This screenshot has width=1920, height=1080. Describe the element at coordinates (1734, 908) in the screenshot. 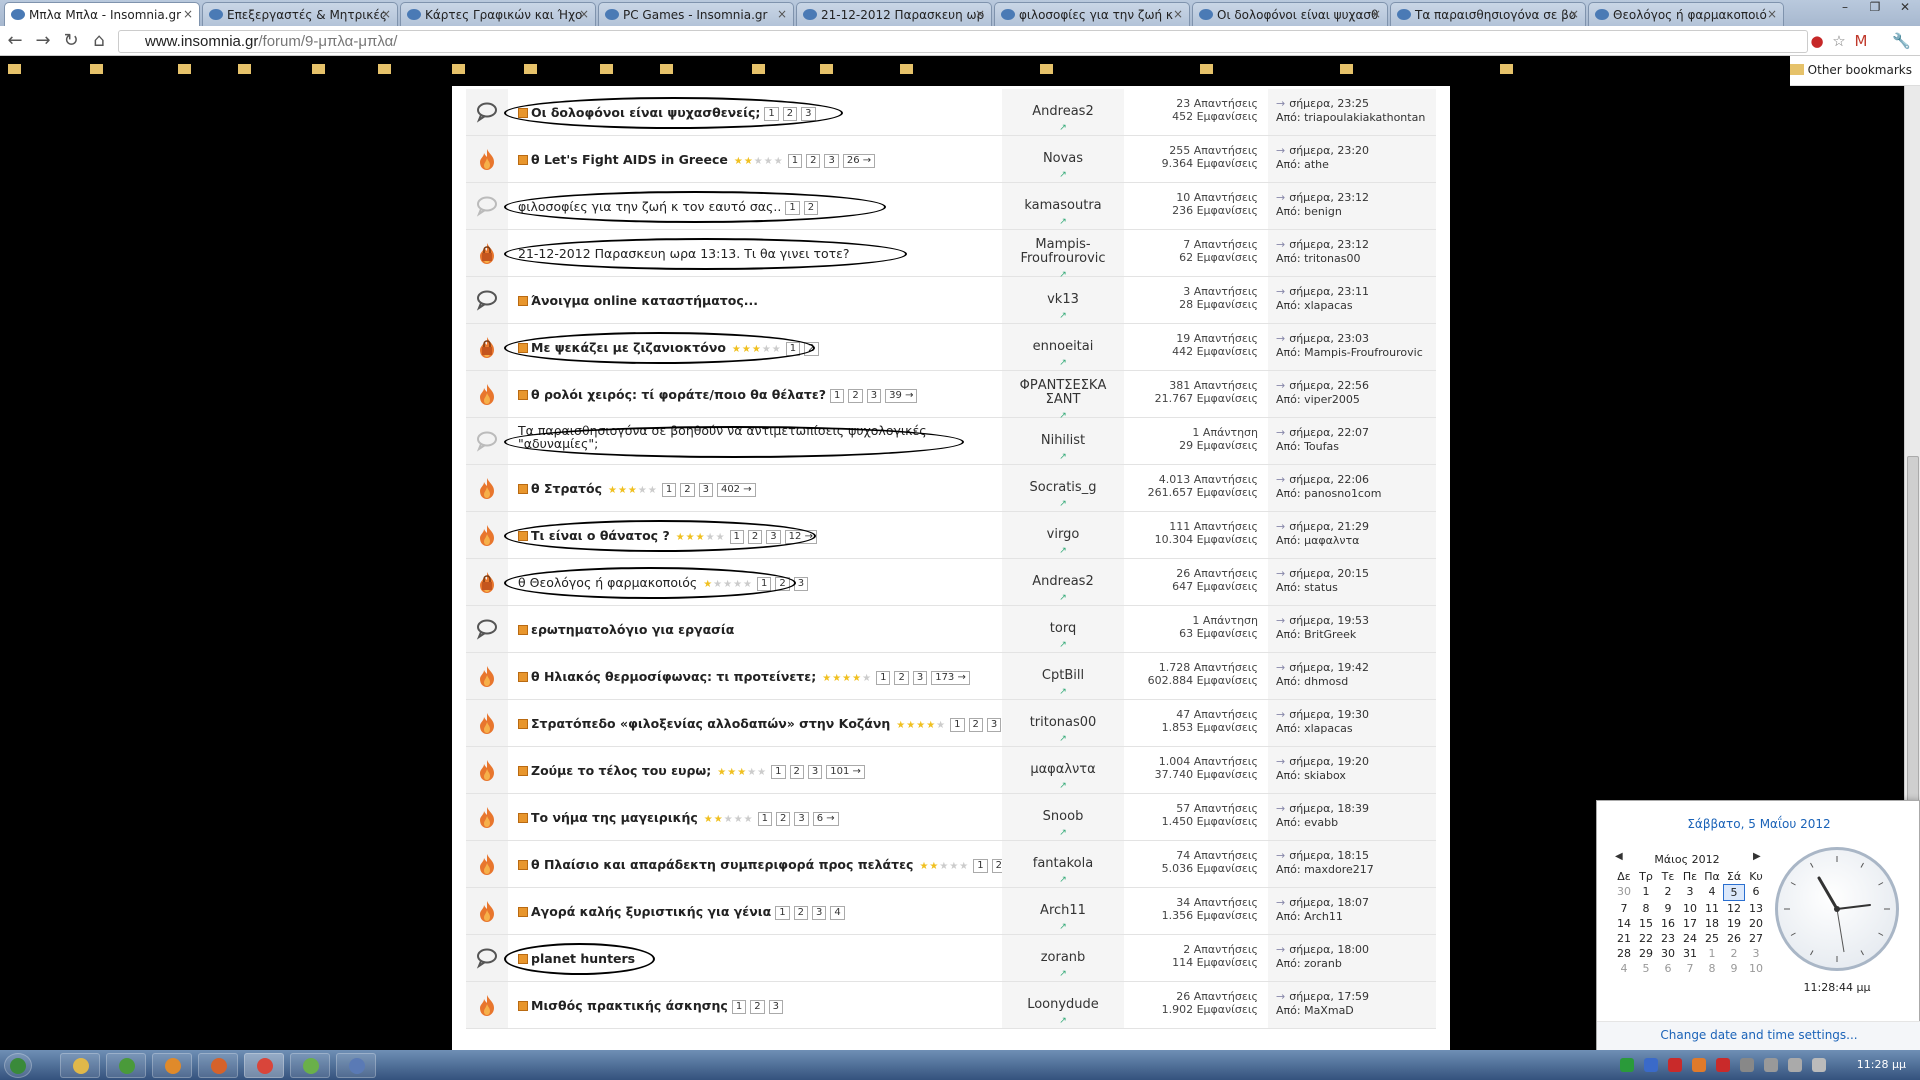

I see `calendar-day: 12` at that location.